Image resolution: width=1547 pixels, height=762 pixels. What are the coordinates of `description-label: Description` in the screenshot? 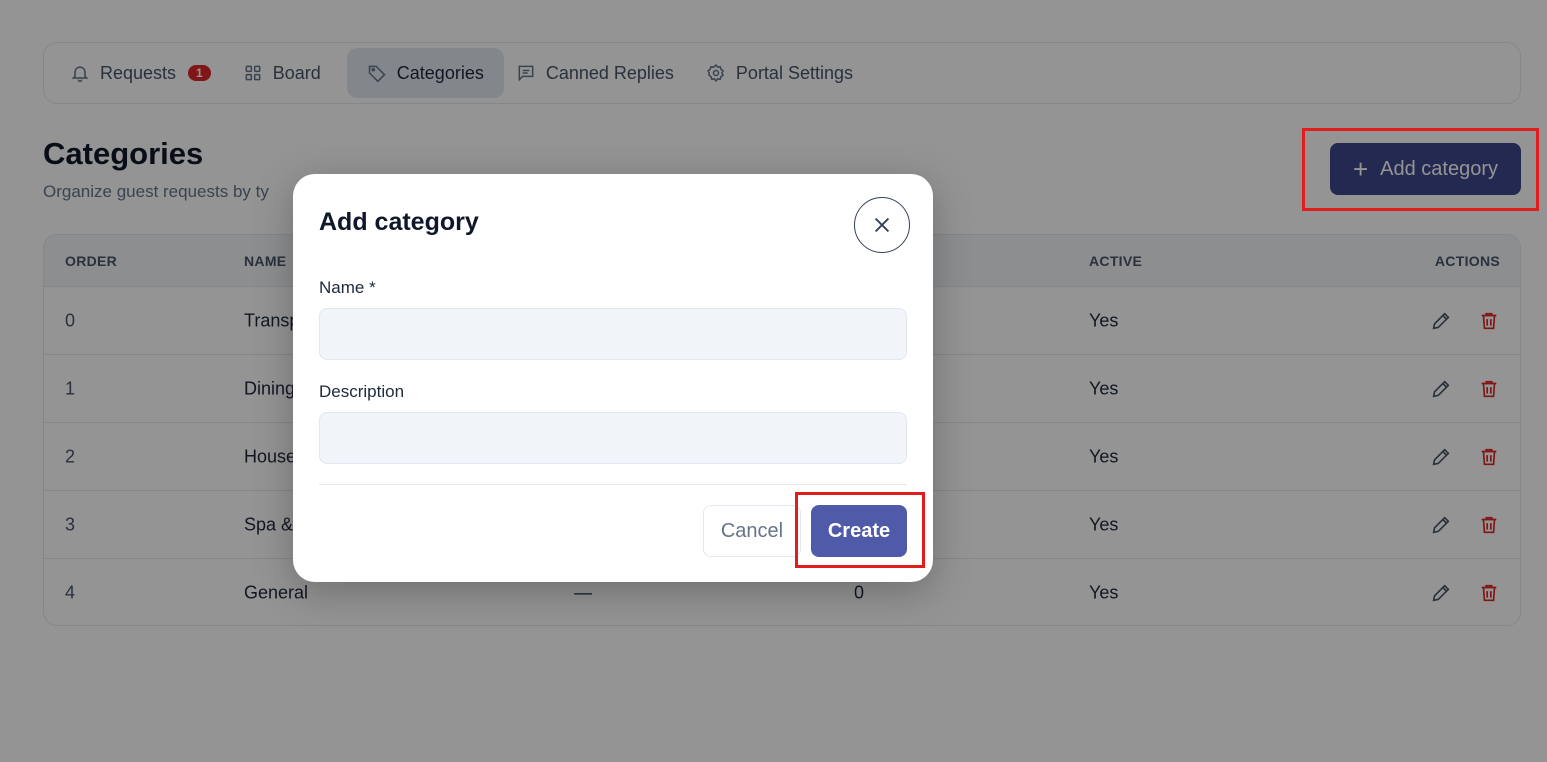 It's located at (362, 391).